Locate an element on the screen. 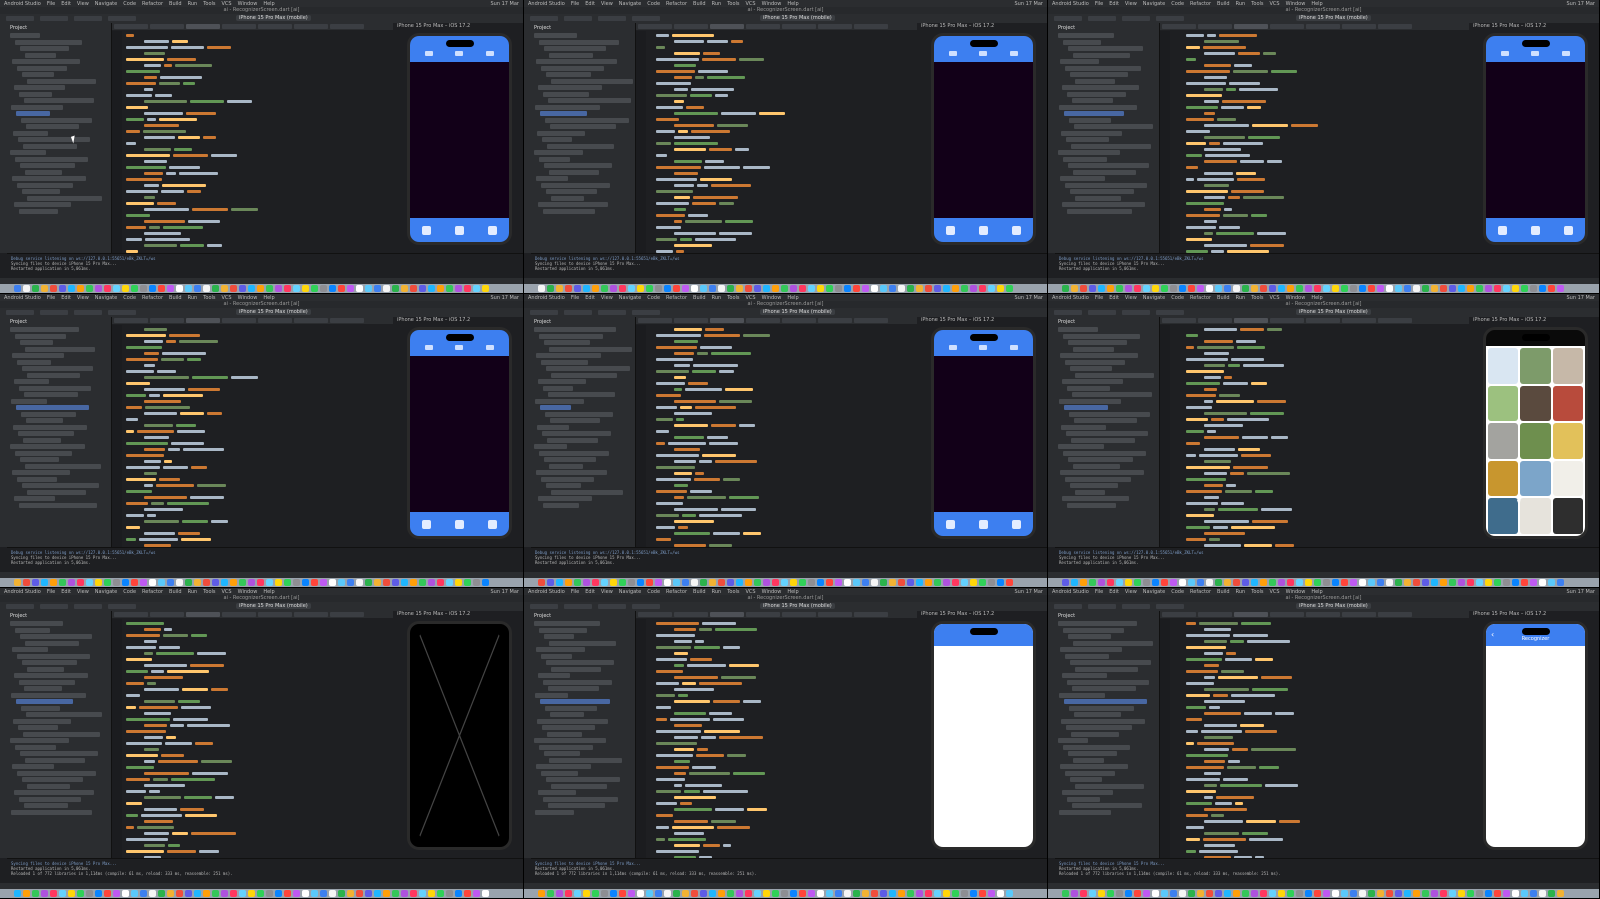 Image resolution: width=1600 pixels, height=899 pixels. tool-window-strip is located at coordinates (527, 734).